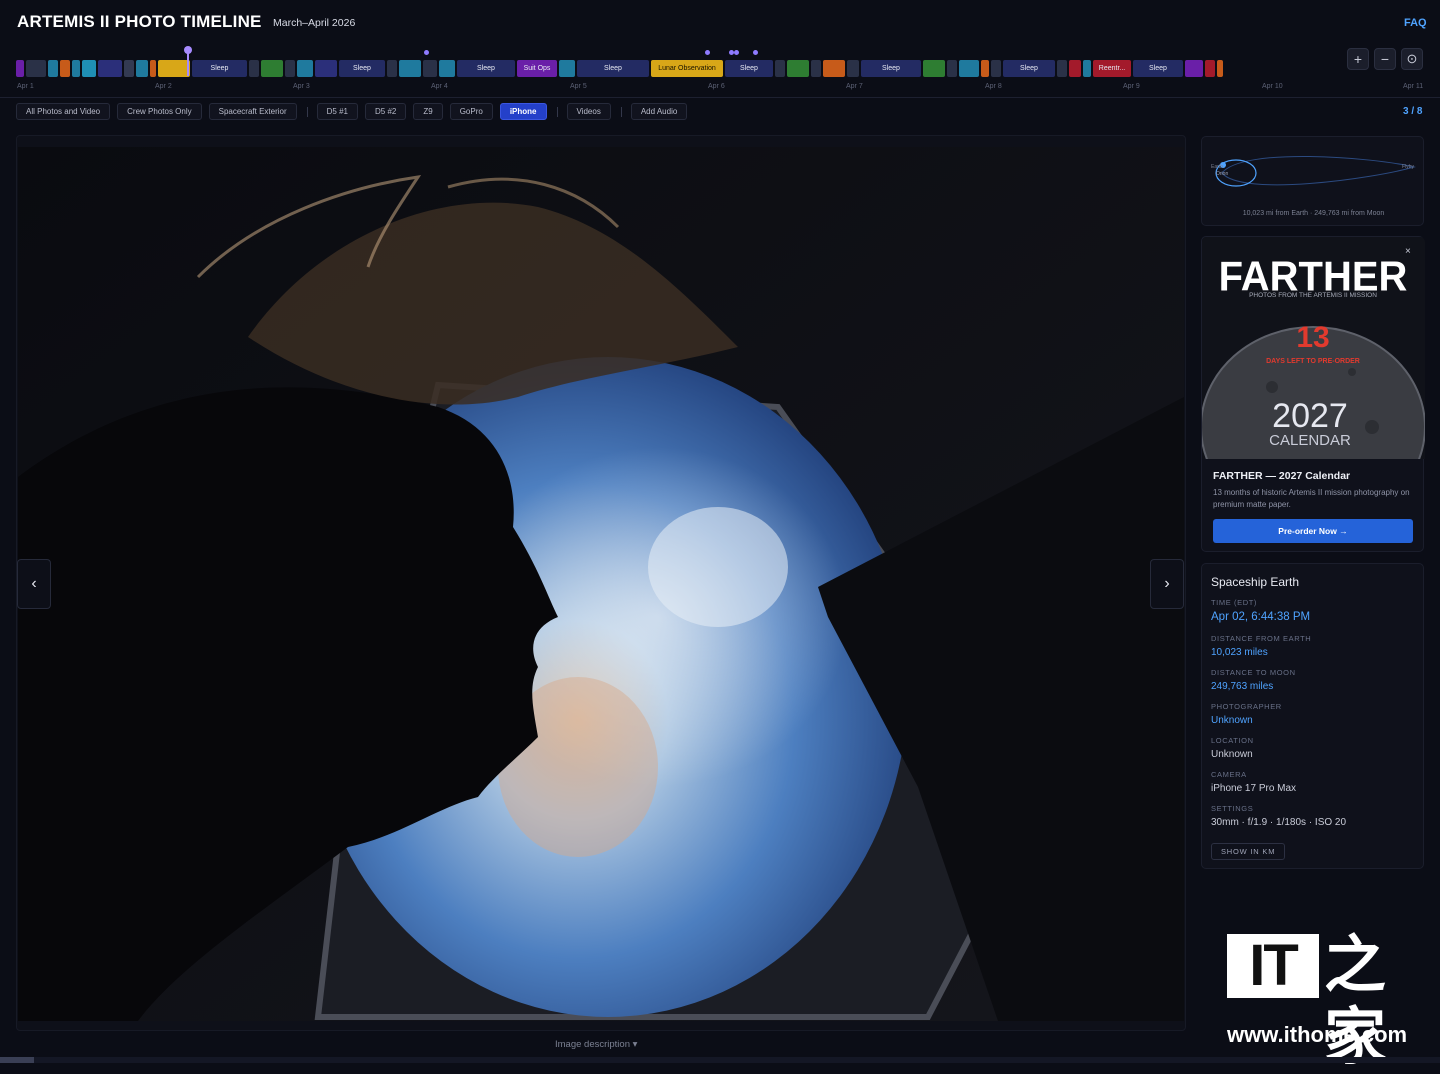  I want to click on camera-label: CAMERA, so click(1229, 774).